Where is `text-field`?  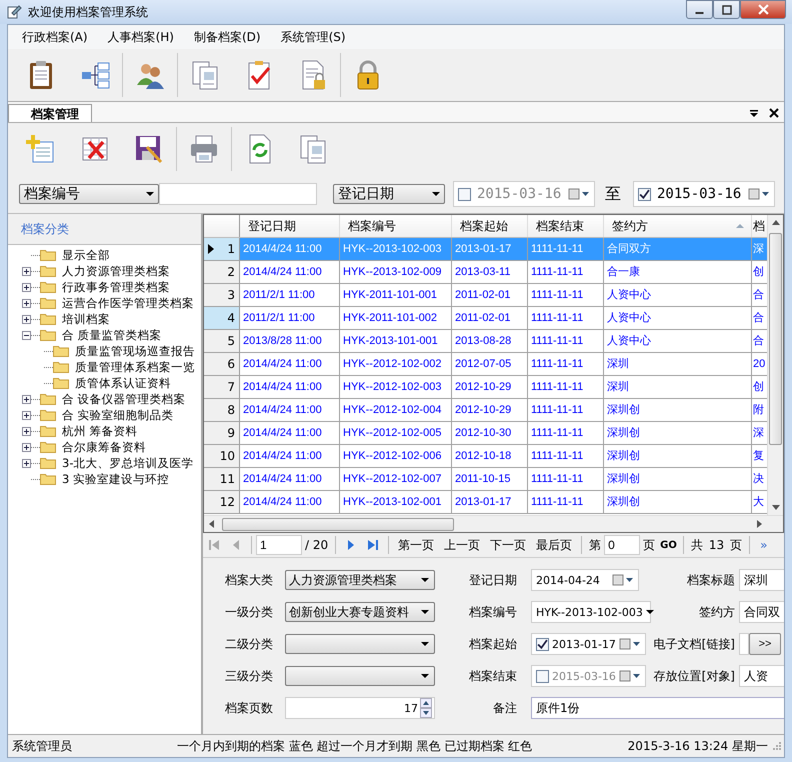
text-field is located at coordinates (744, 644).